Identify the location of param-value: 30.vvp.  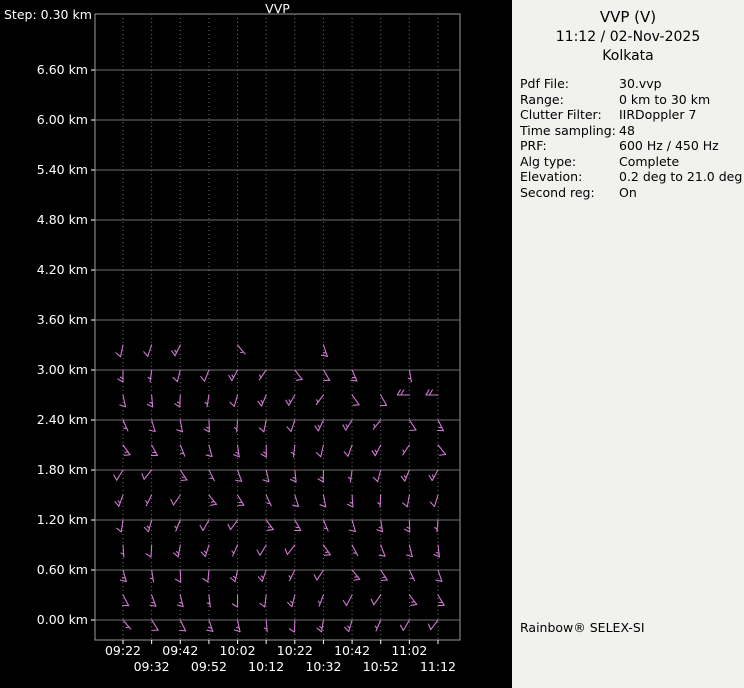
(640, 83).